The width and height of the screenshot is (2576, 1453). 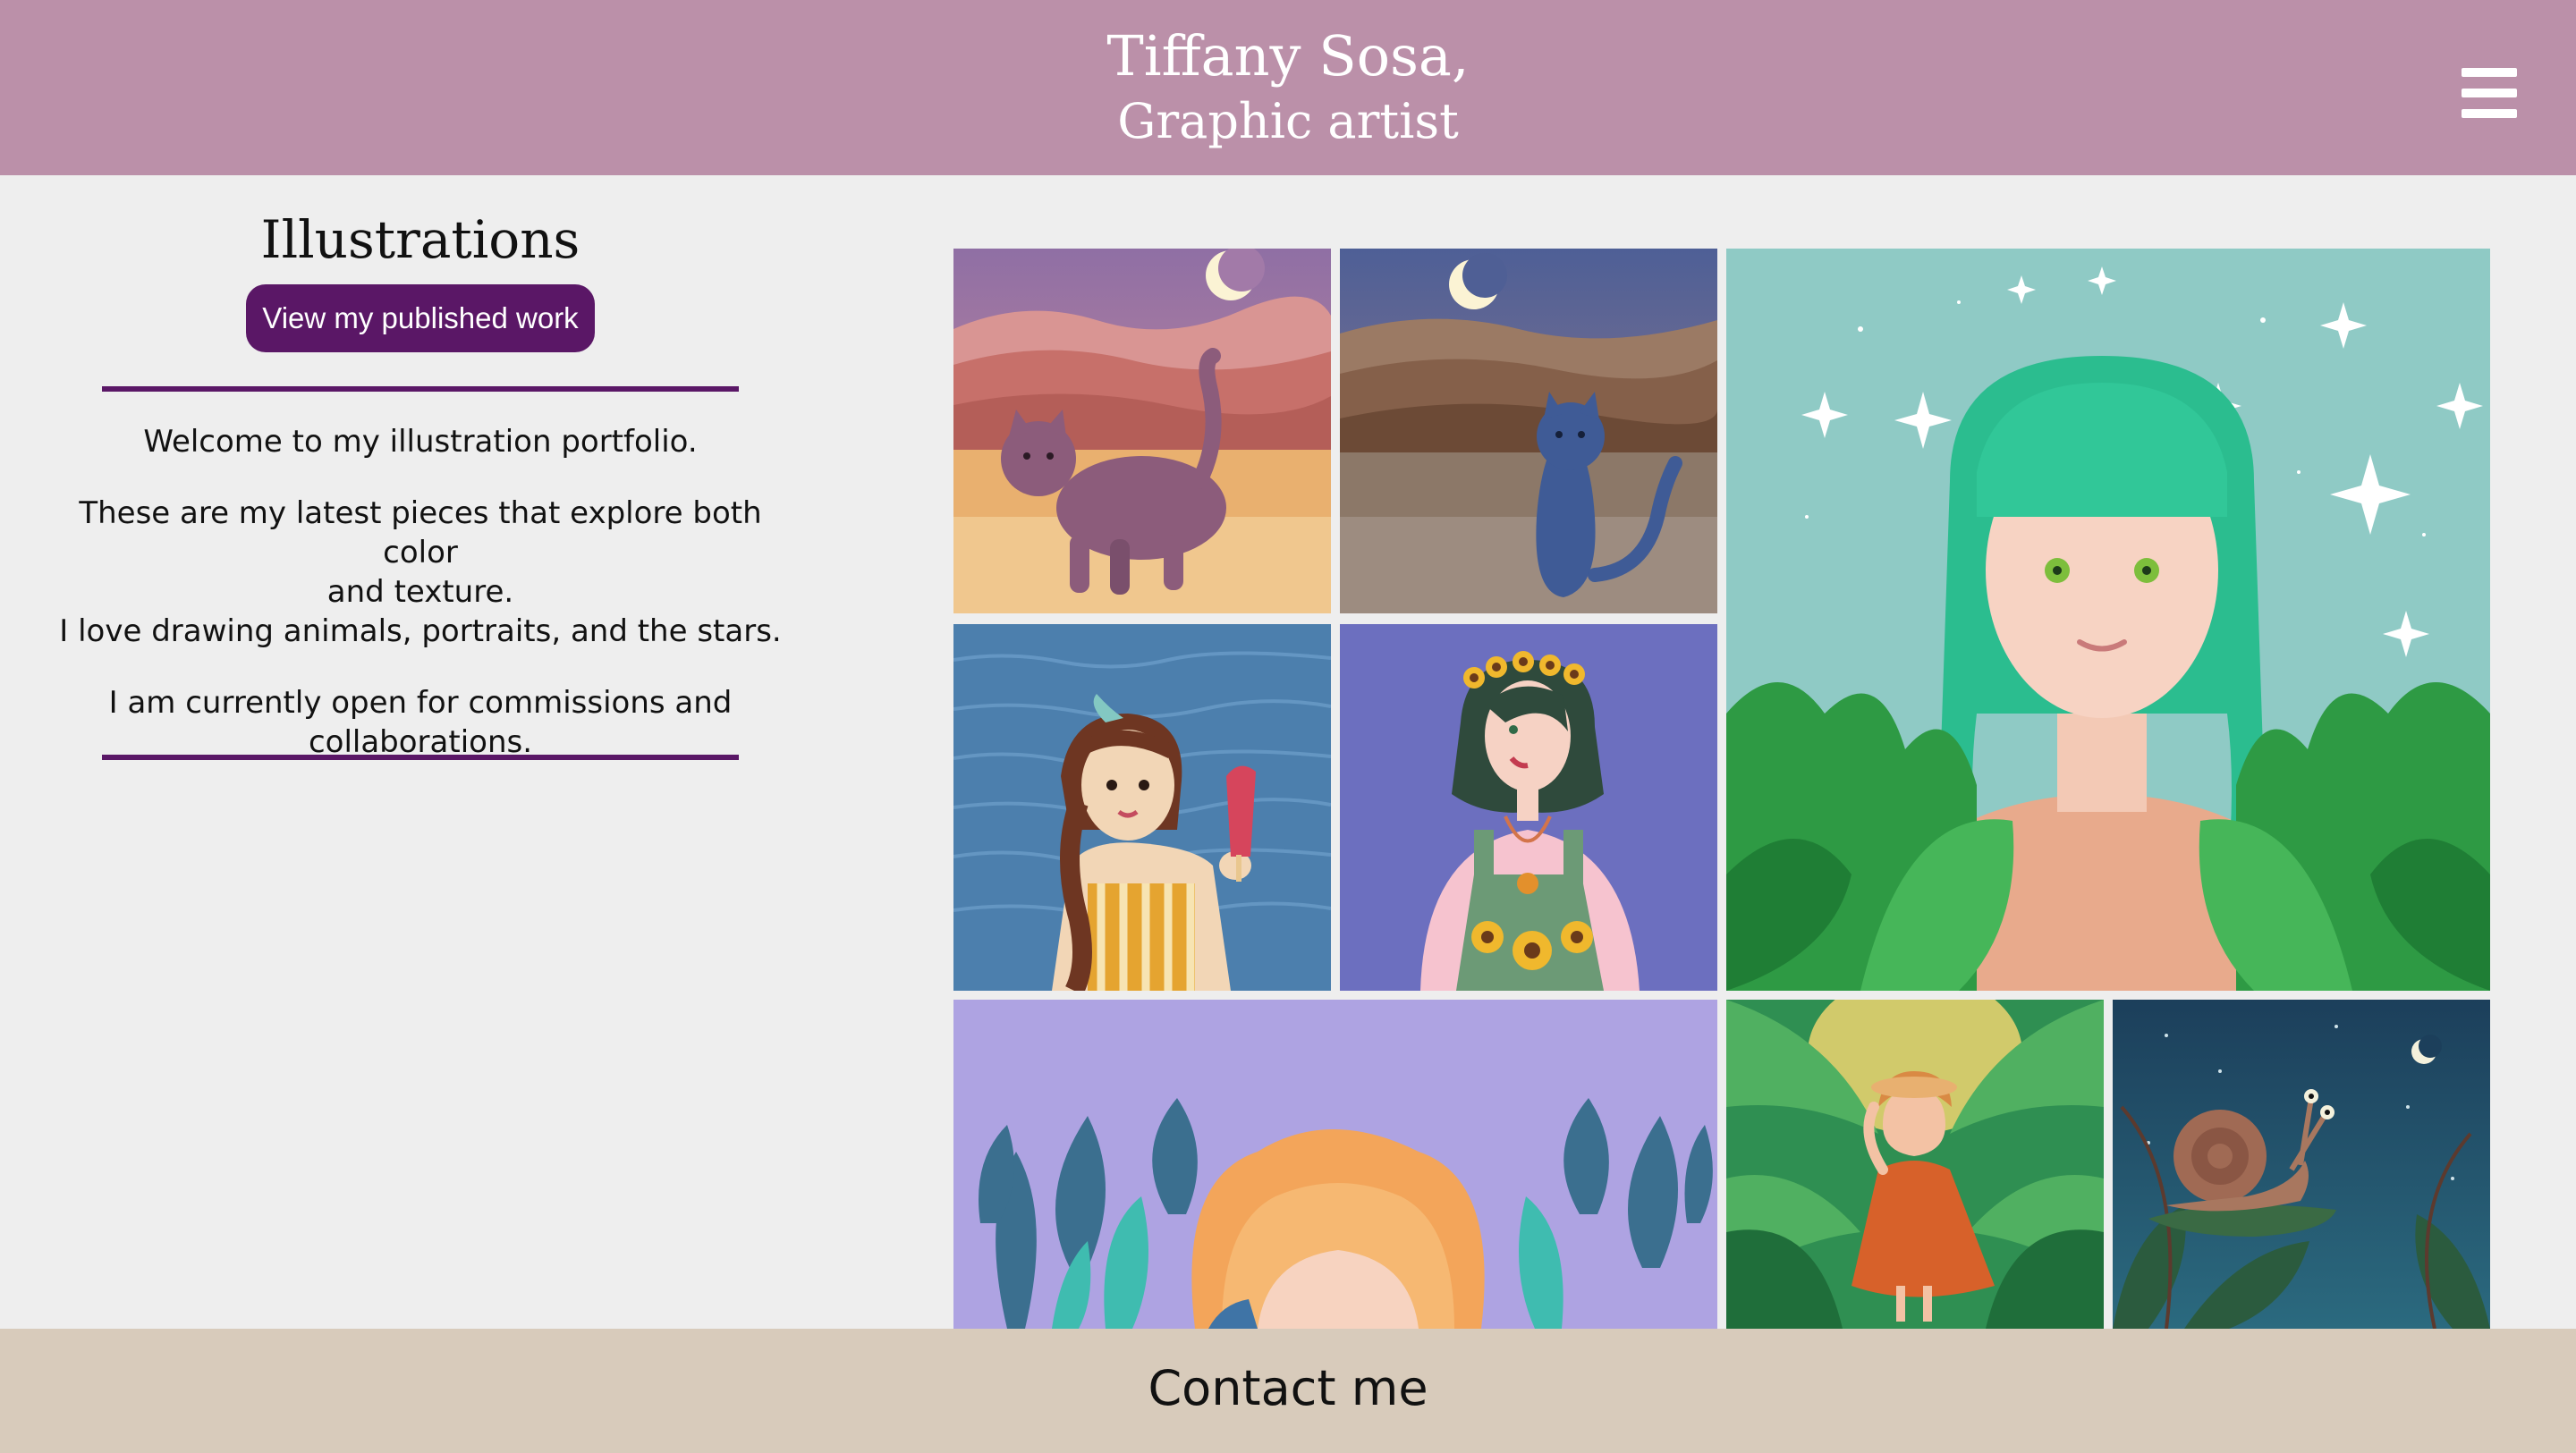 I want to click on divider-bottom, so click(x=420, y=757).